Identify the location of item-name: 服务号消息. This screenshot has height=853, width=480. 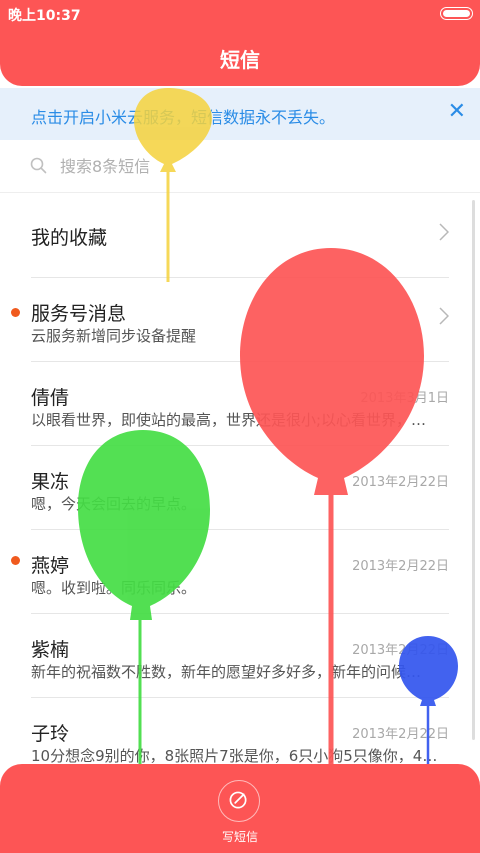
(79, 314).